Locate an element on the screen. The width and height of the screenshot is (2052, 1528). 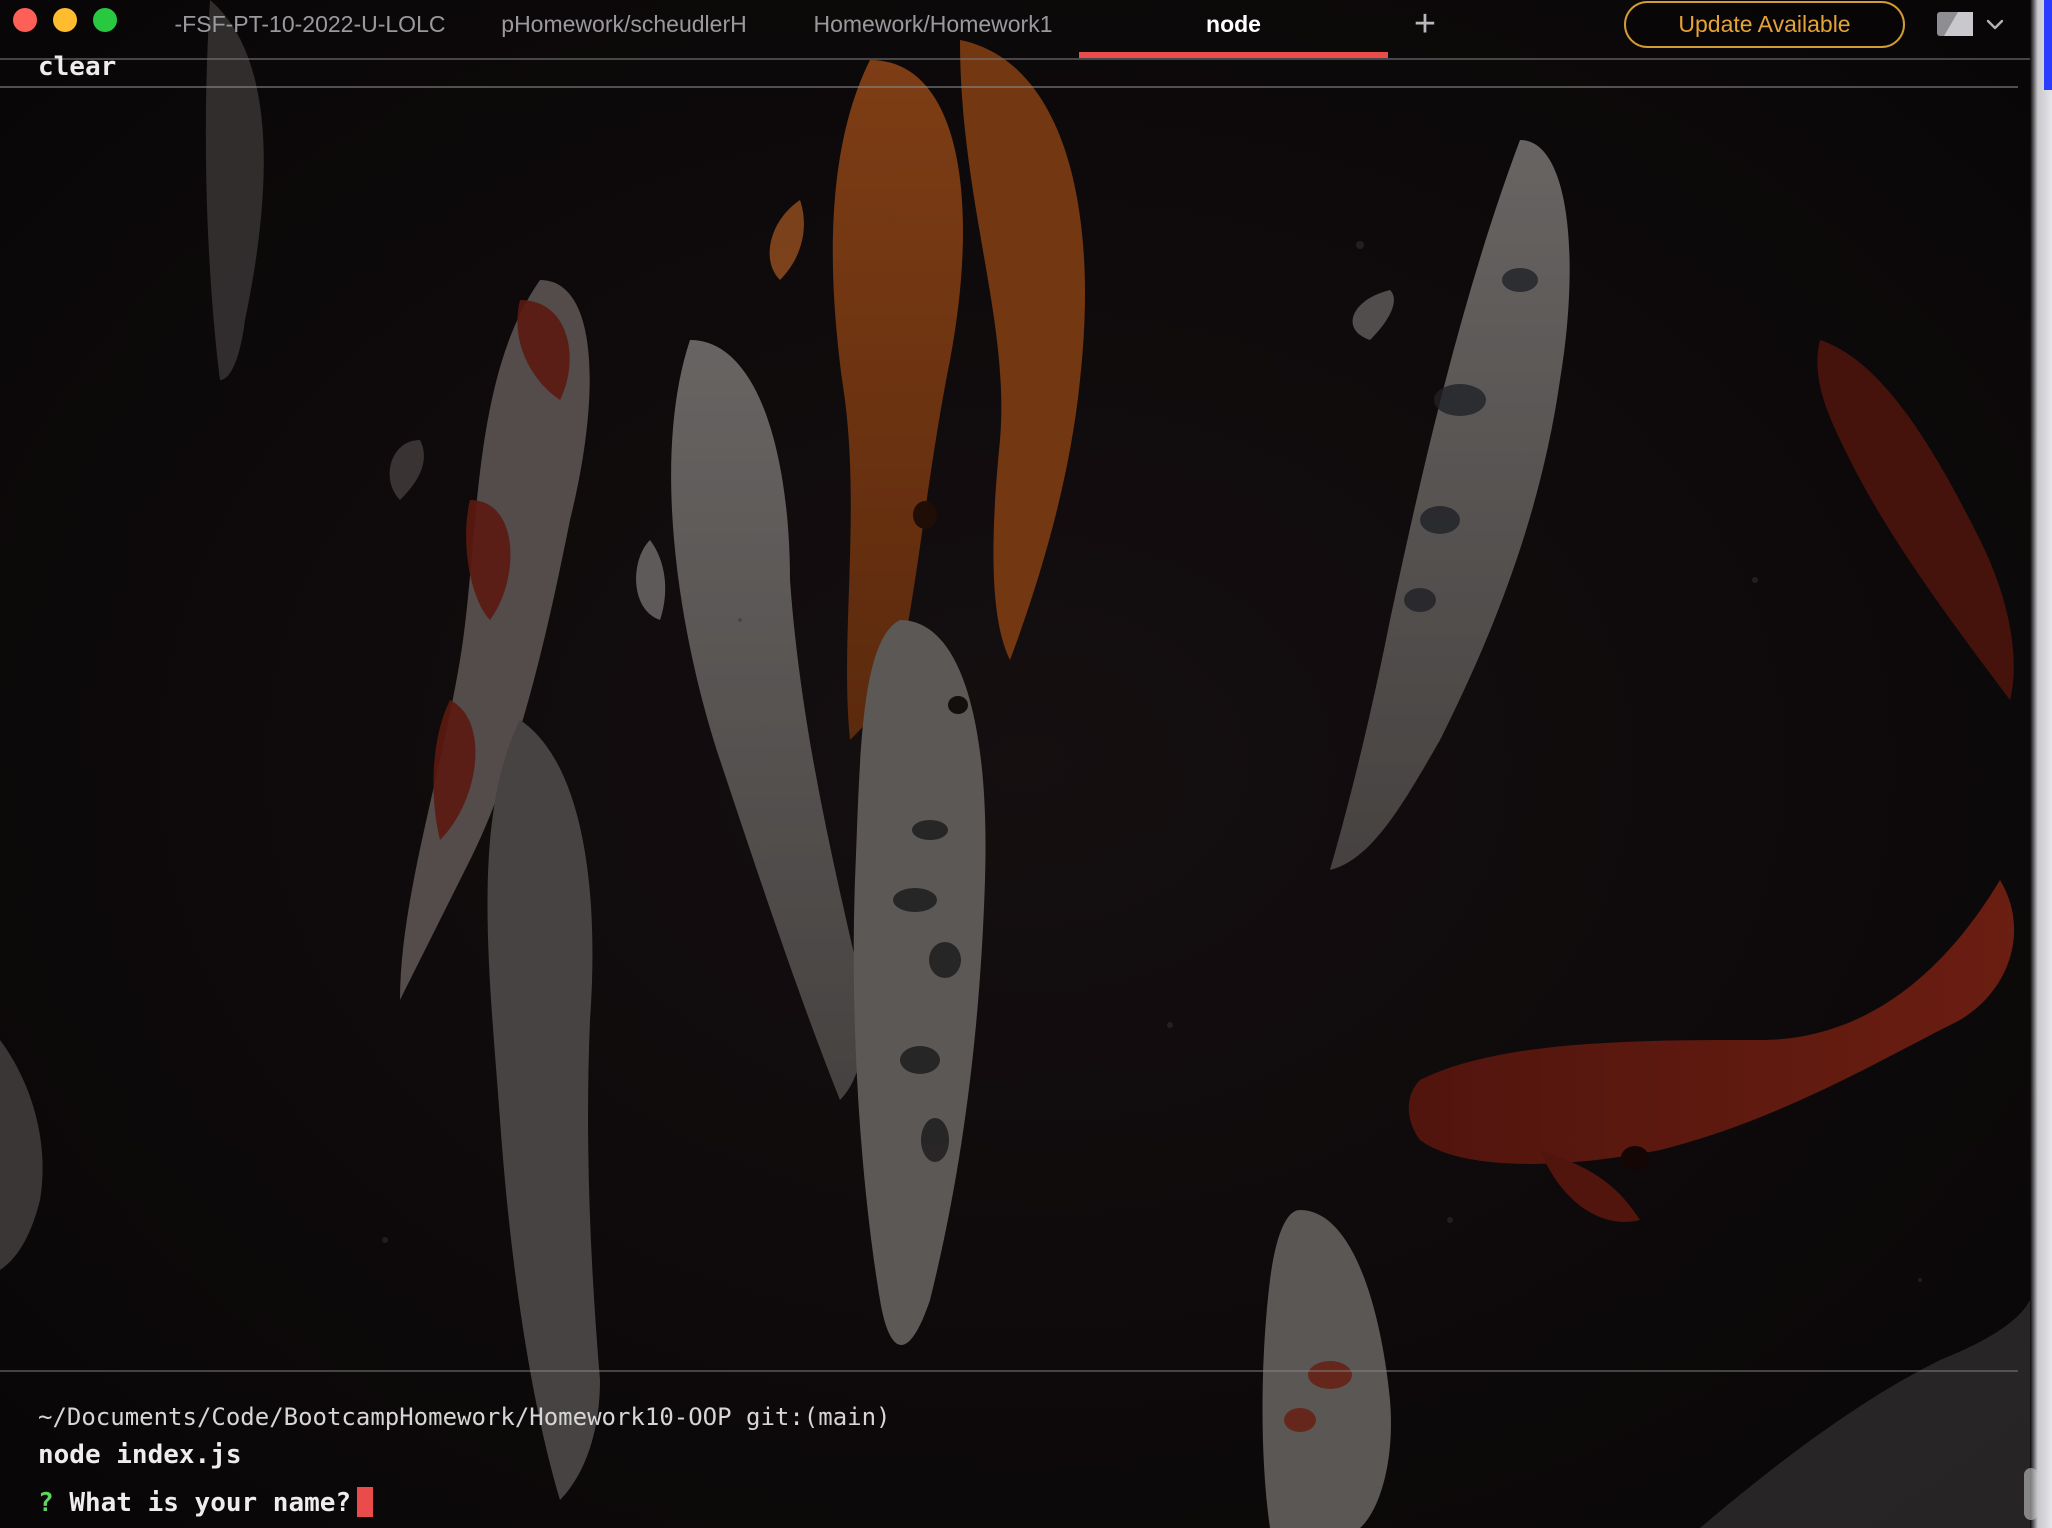
previous-command: clear is located at coordinates (77, 67).